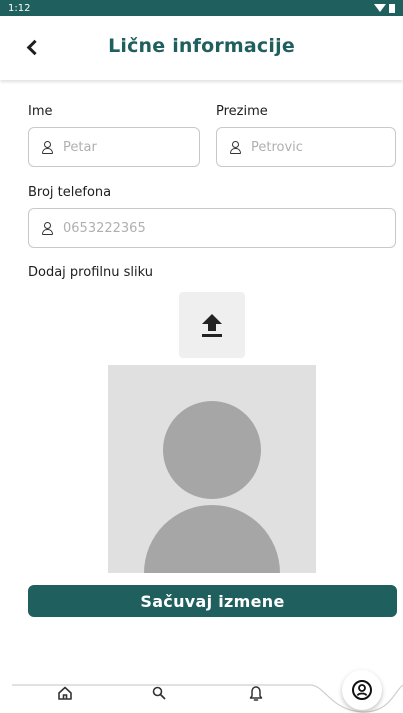  Describe the element at coordinates (380, 8) in the screenshot. I see `wifi-icon` at that location.